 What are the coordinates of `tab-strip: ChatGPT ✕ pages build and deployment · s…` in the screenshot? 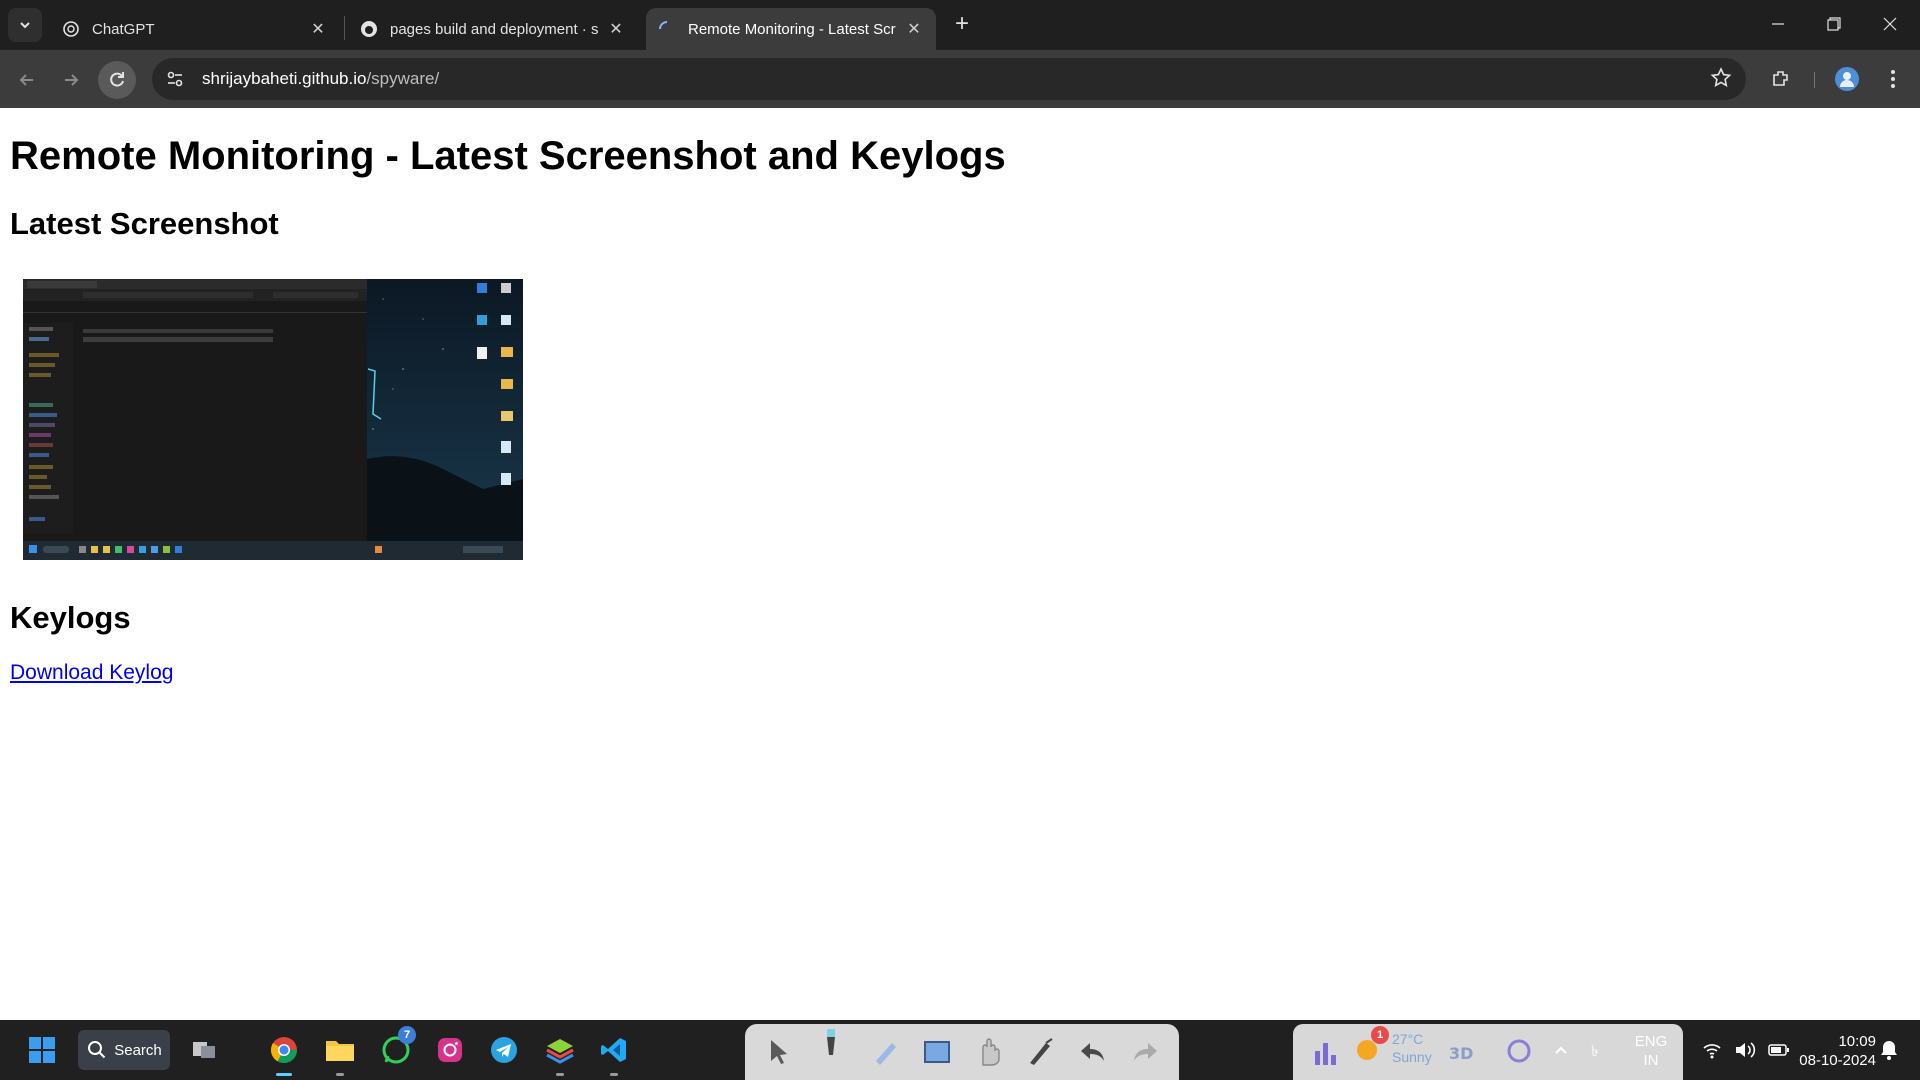 It's located at (960, 25).